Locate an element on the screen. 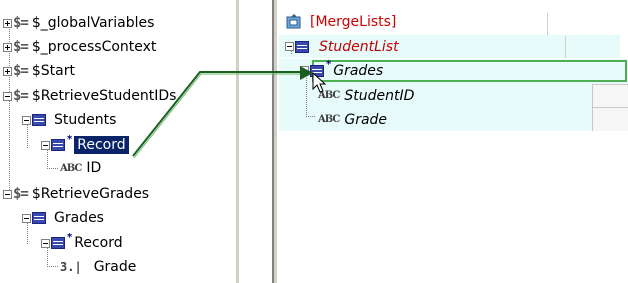  mapping-line is located at coordinates (222, 112).